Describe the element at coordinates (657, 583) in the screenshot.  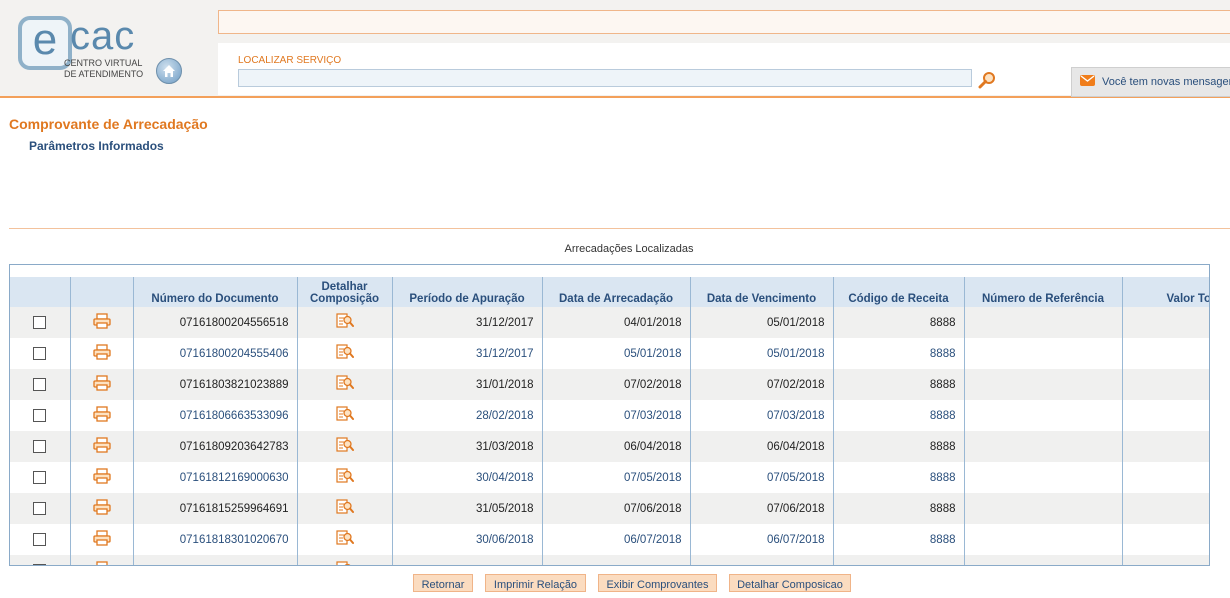
I see `exibir-comprovantes-button: Exibir Comprovantes` at that location.